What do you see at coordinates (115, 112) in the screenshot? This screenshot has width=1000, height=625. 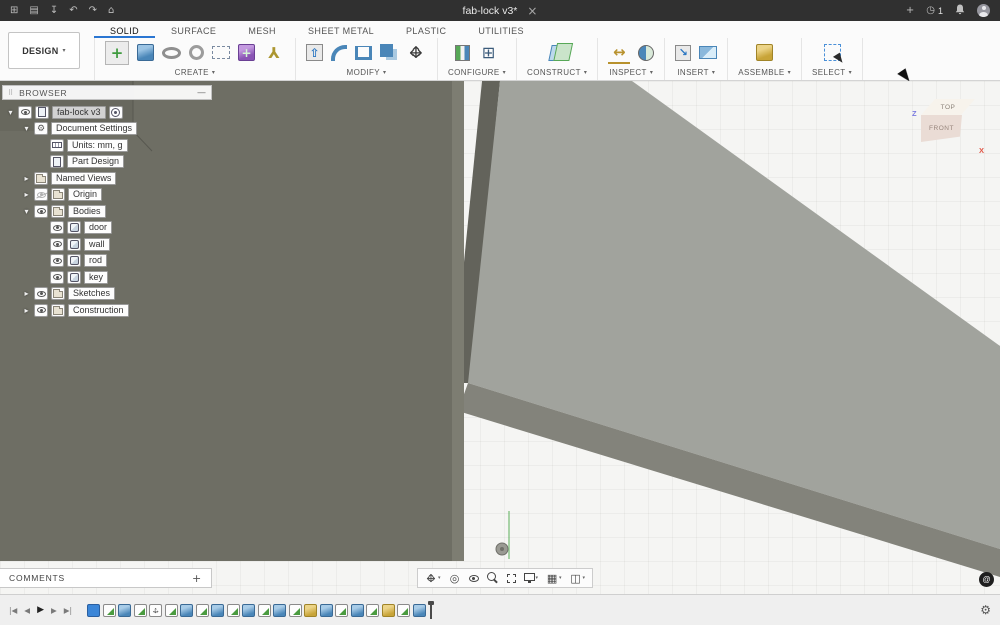 I see `activate-component-radio-icon` at bounding box center [115, 112].